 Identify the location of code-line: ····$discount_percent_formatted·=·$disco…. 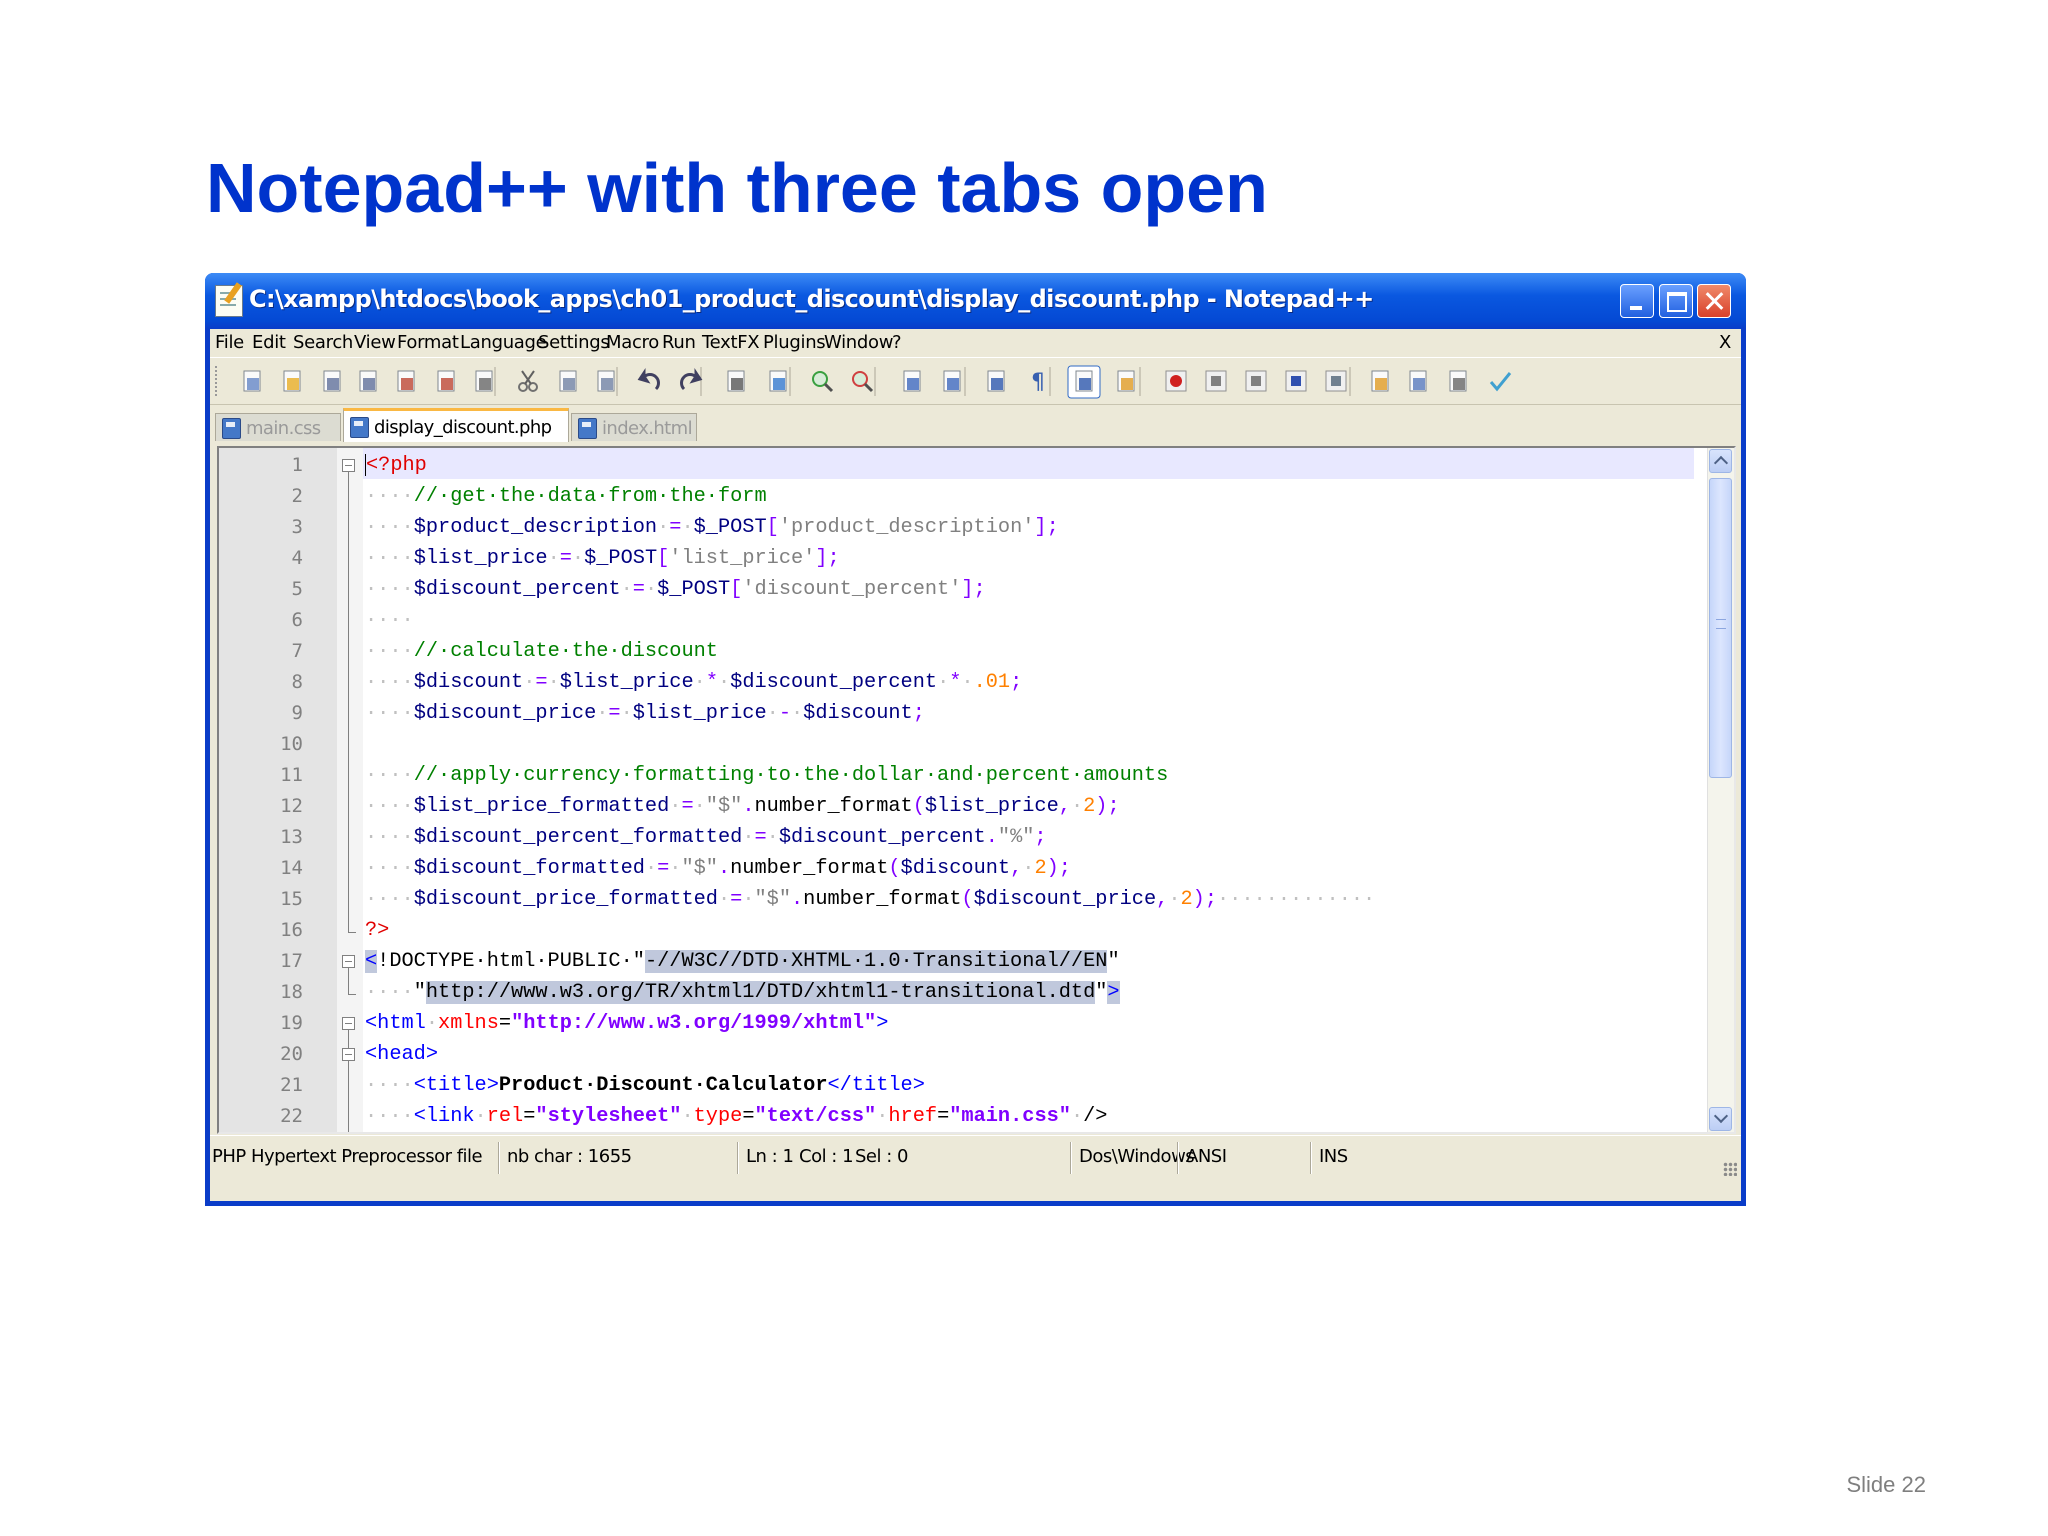
(706, 837).